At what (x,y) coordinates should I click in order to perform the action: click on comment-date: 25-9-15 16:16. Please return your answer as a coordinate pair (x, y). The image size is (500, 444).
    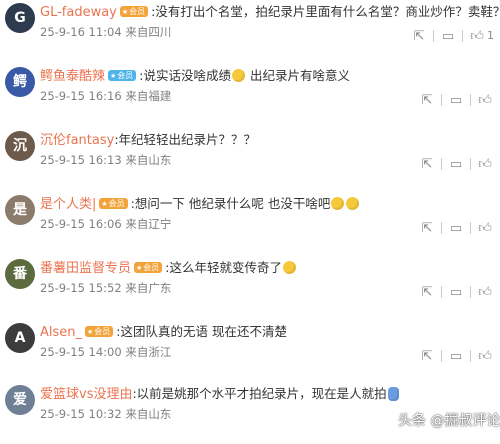
    Looking at the image, I should click on (81, 96).